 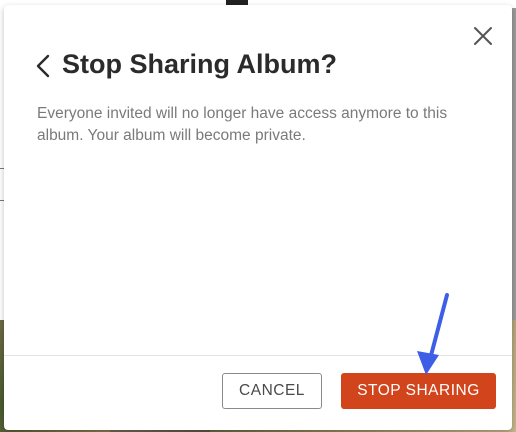 I want to click on cancel-button: CANCEL, so click(x=272, y=391).